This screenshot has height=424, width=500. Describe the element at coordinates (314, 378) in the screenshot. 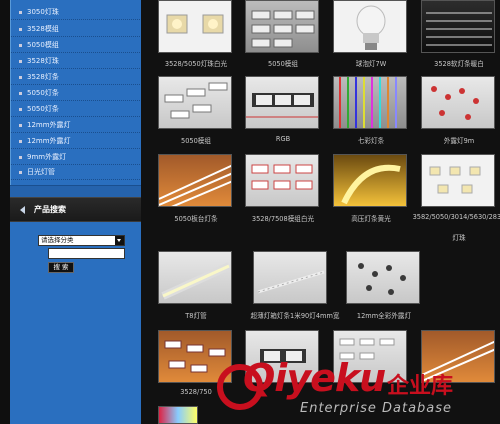

I see `watermark-brand: Qiyeku` at that location.